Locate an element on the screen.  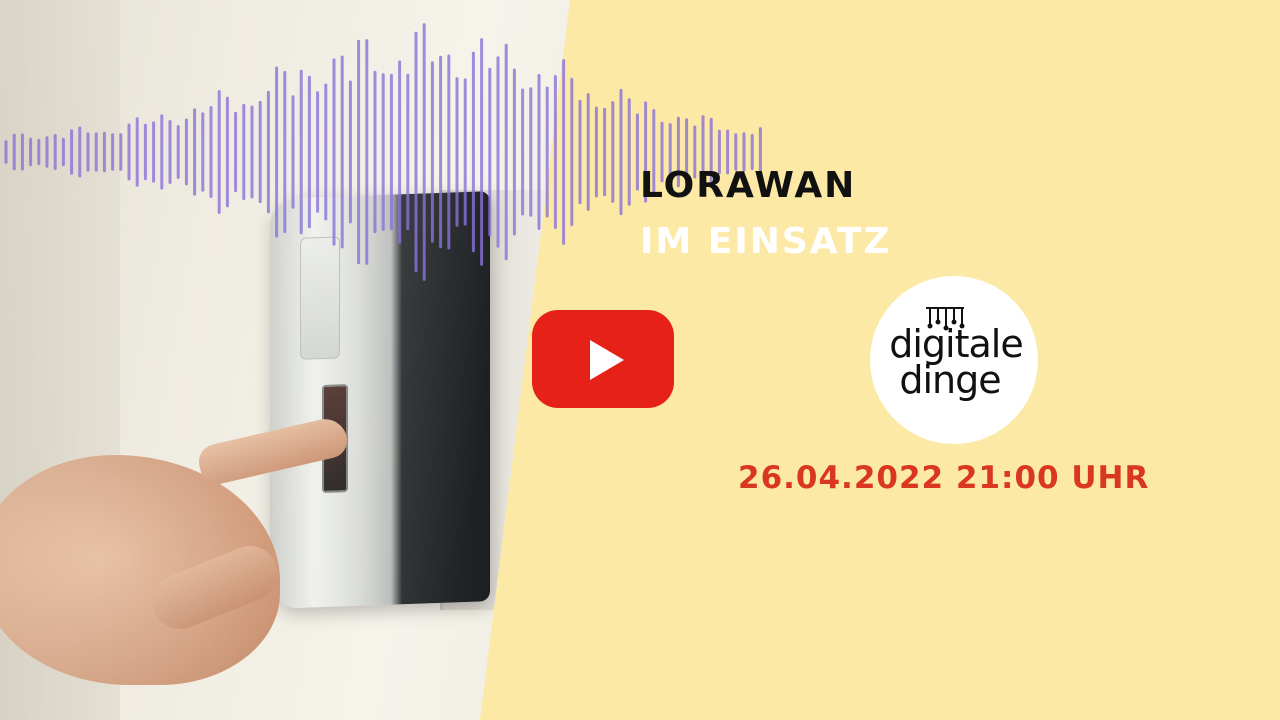
youtube-play-icon is located at coordinates (603, 359).